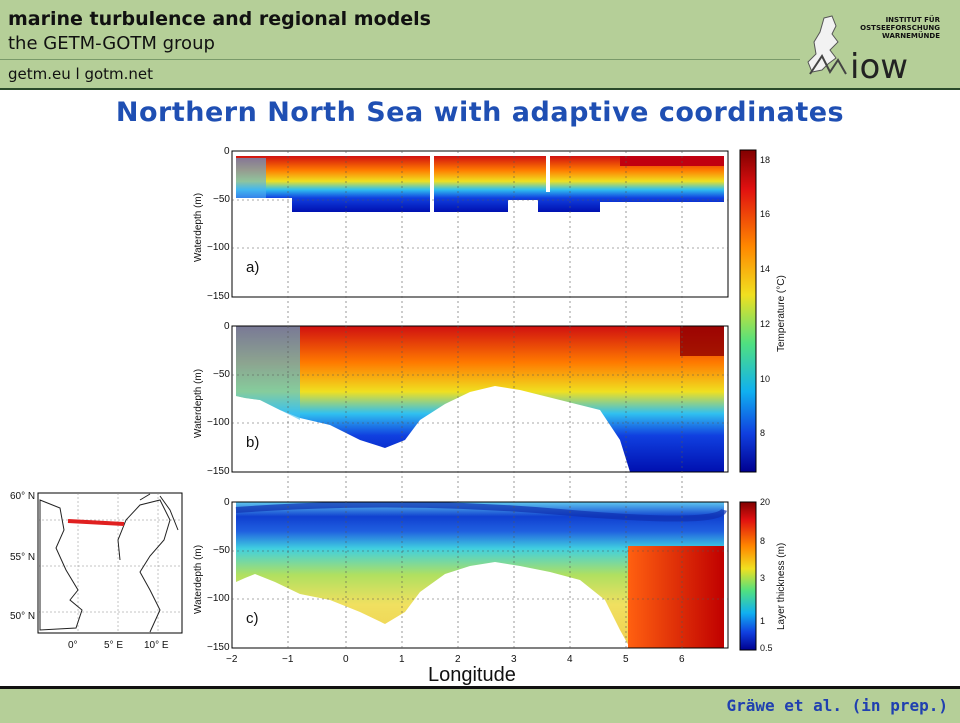  What do you see at coordinates (114, 645) in the screenshot?
I see `map-lon-5: 5° E` at bounding box center [114, 645].